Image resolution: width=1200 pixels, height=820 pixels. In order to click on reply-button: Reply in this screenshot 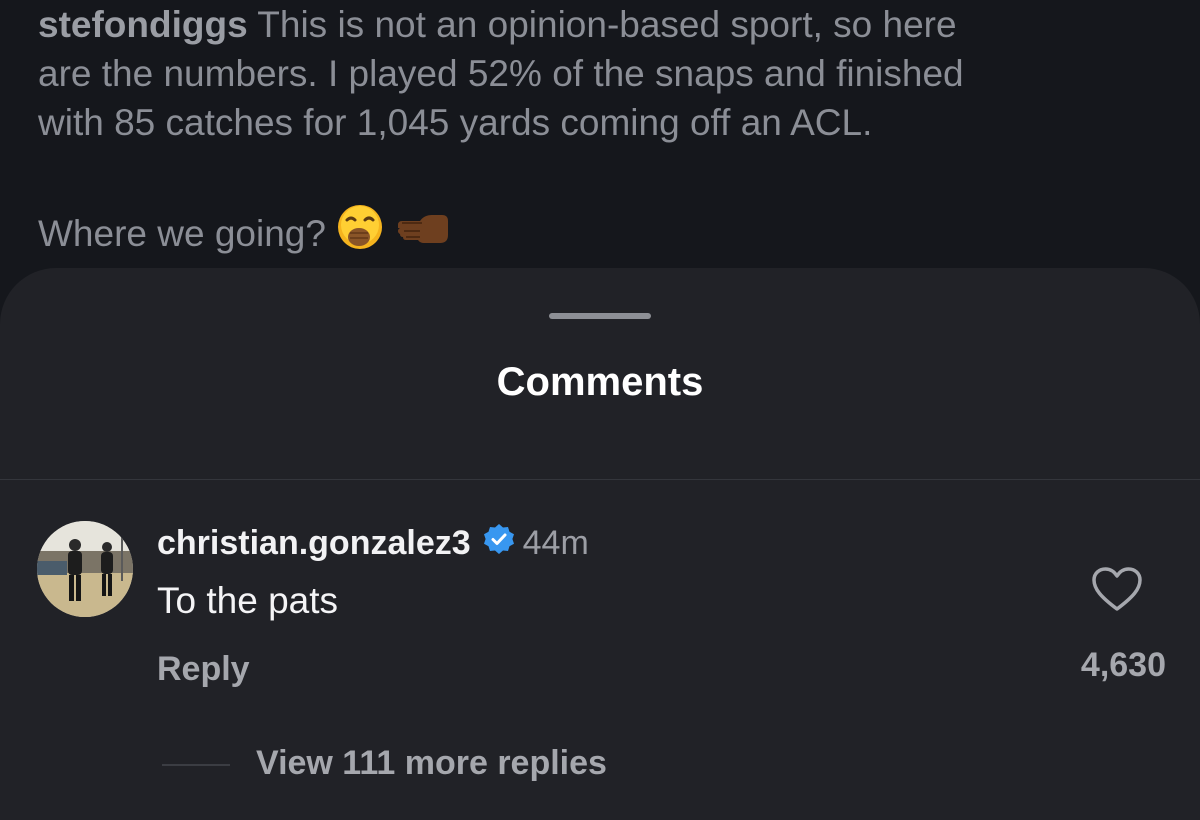, I will do `click(203, 669)`.